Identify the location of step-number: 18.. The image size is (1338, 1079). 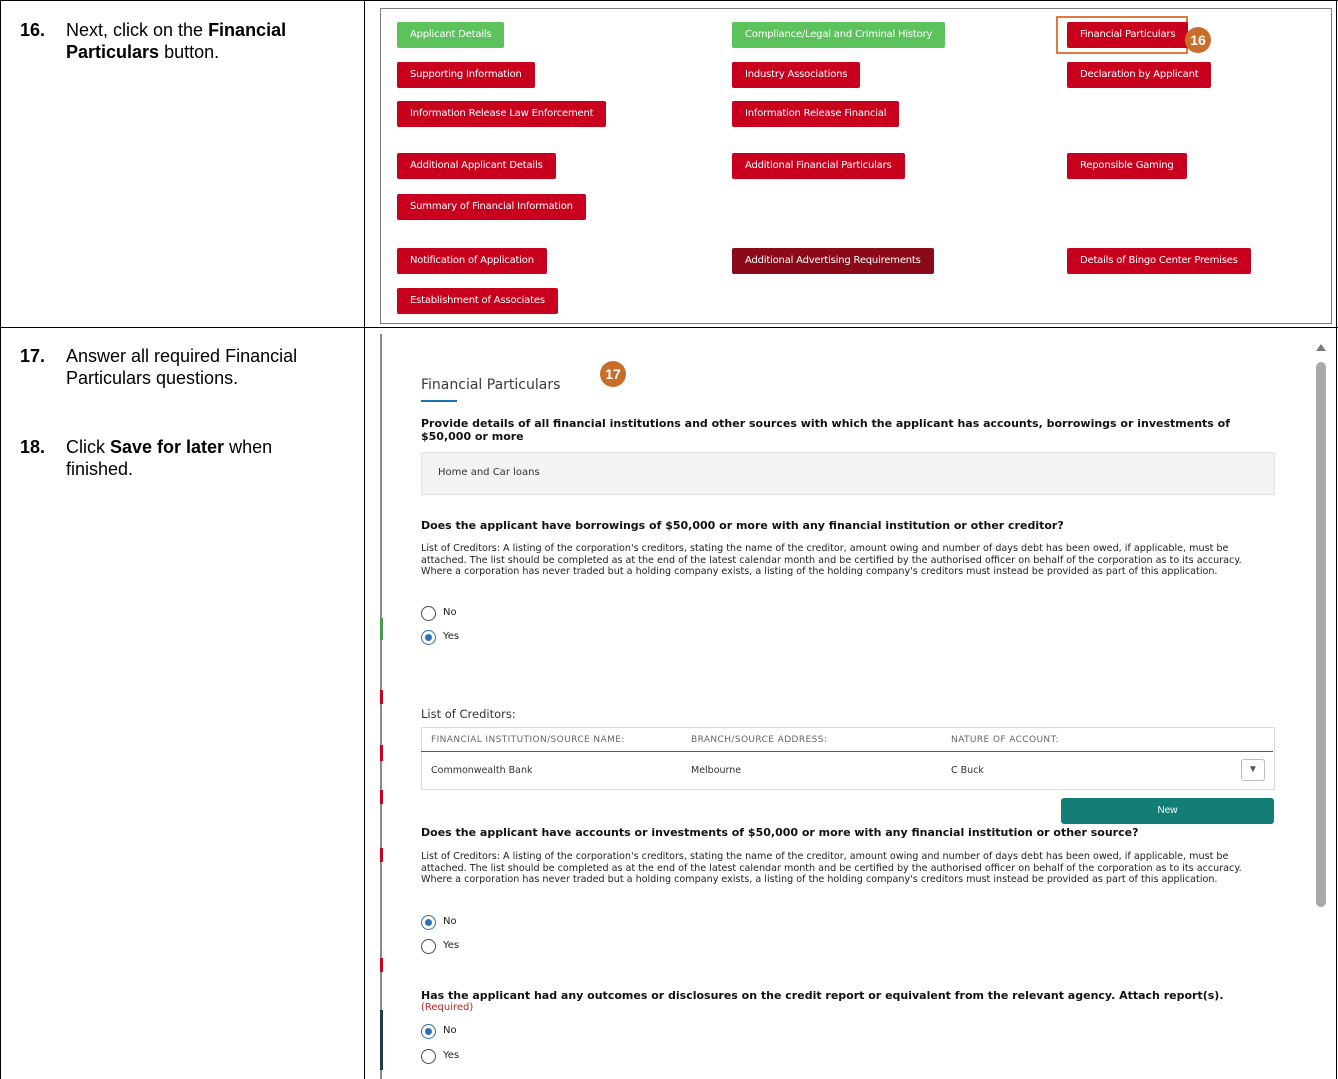
(33, 447).